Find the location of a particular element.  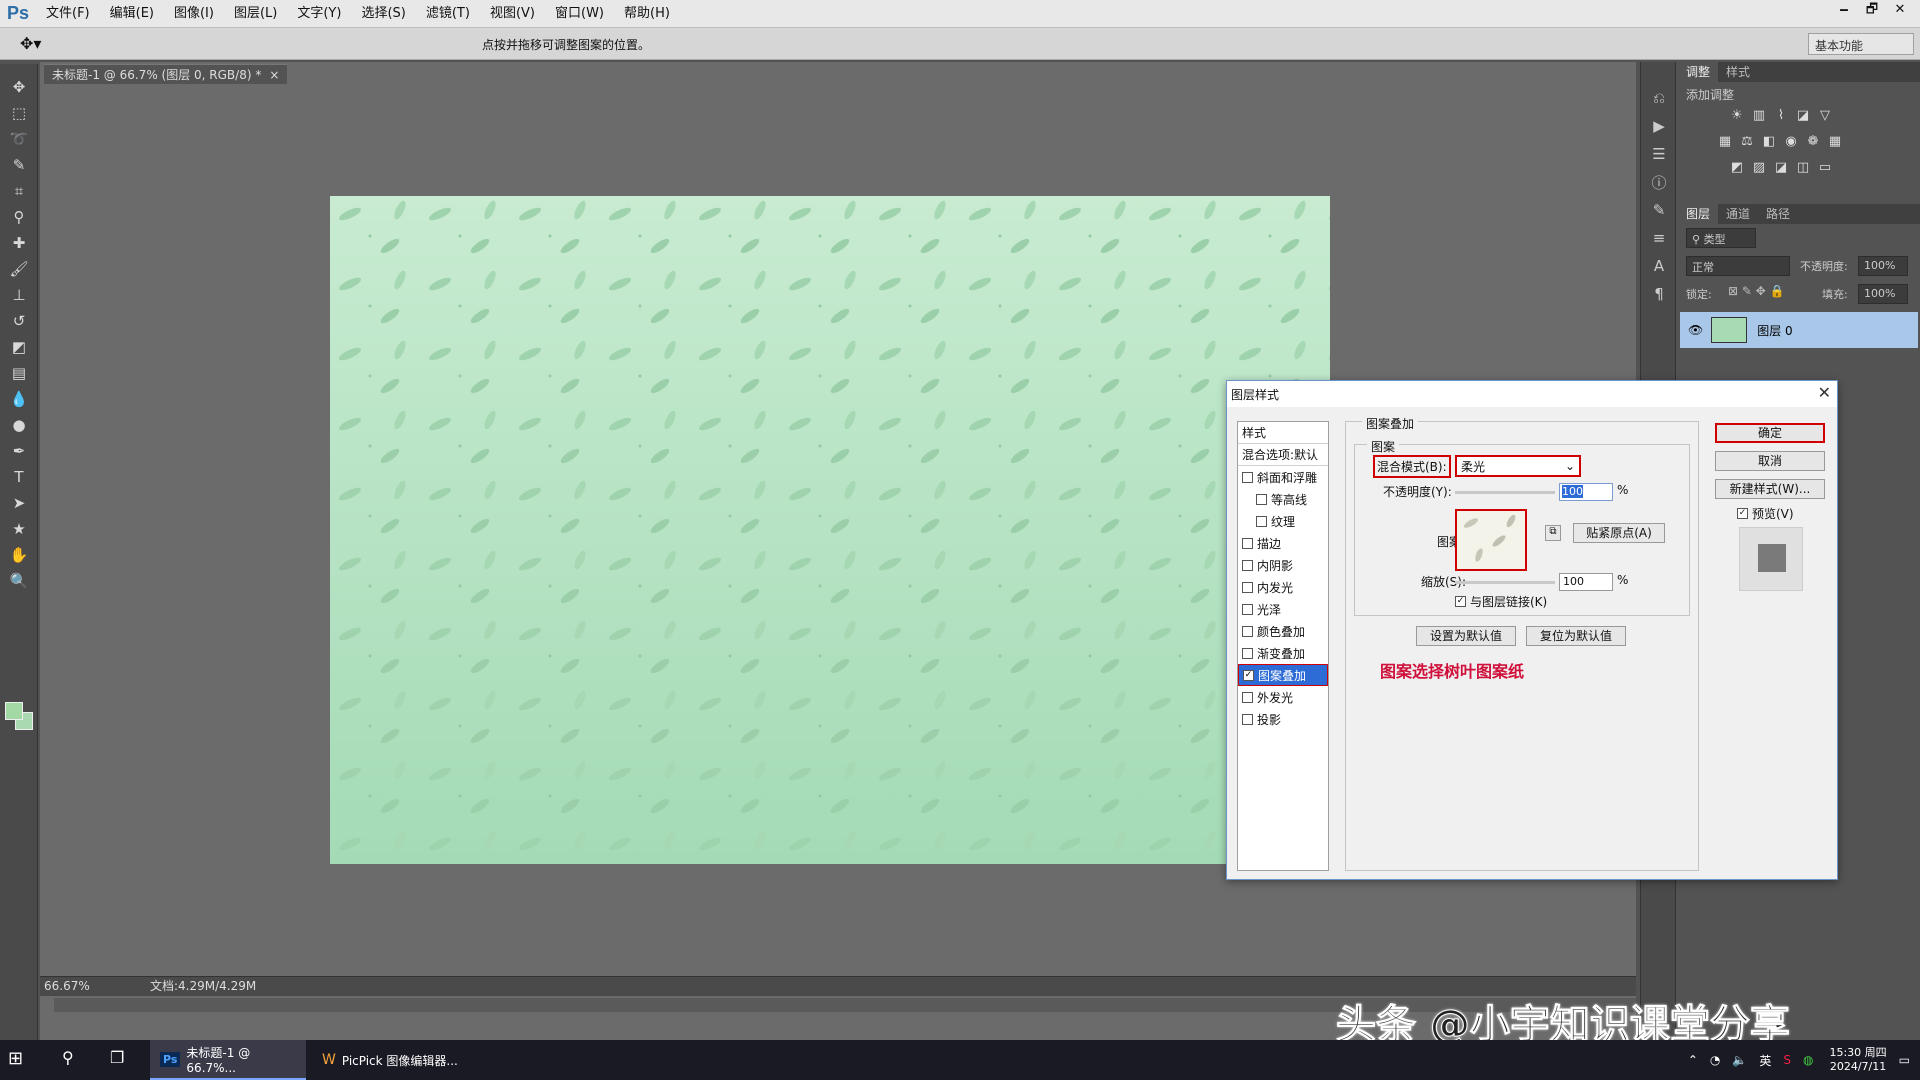

curves-icon: ⌇ is located at coordinates (1781, 115).